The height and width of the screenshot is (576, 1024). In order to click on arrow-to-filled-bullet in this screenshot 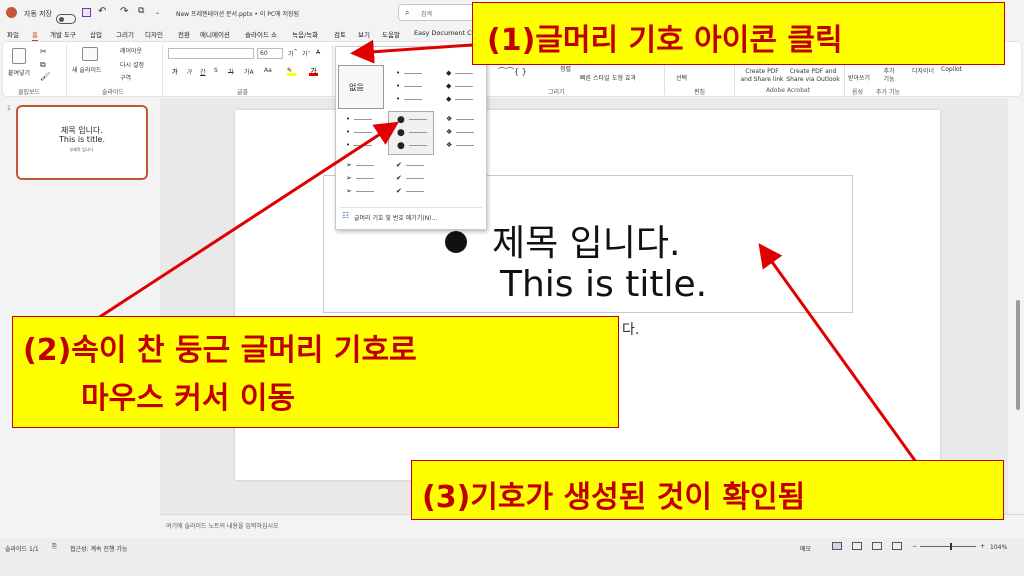, I will do `click(247, 221)`.